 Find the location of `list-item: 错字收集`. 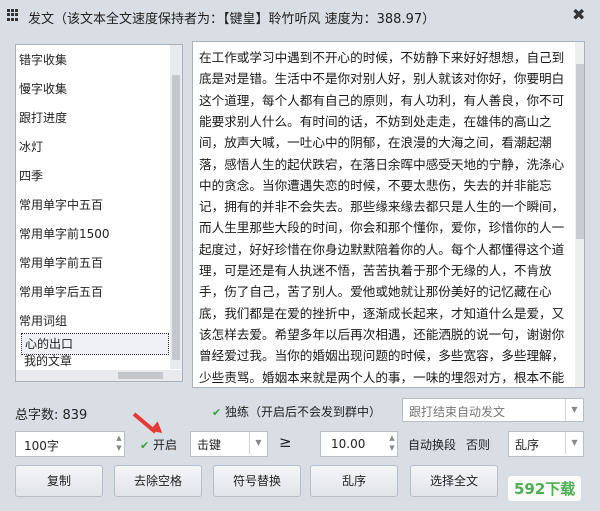

list-item: 错字收集 is located at coordinates (43, 60).